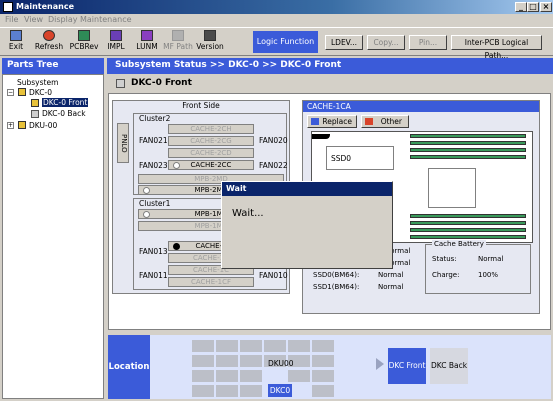 The image size is (553, 401). I want to click on front-side-title: Front Side, so click(201, 105).